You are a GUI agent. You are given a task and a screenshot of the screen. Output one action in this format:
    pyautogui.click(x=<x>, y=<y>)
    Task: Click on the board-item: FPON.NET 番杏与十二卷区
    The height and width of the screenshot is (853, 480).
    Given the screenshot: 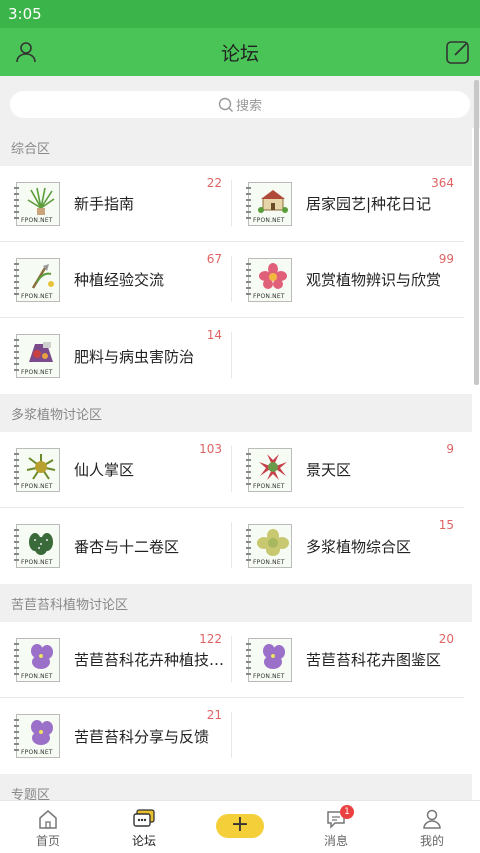 What is the action you would take?
    pyautogui.click(x=116, y=546)
    